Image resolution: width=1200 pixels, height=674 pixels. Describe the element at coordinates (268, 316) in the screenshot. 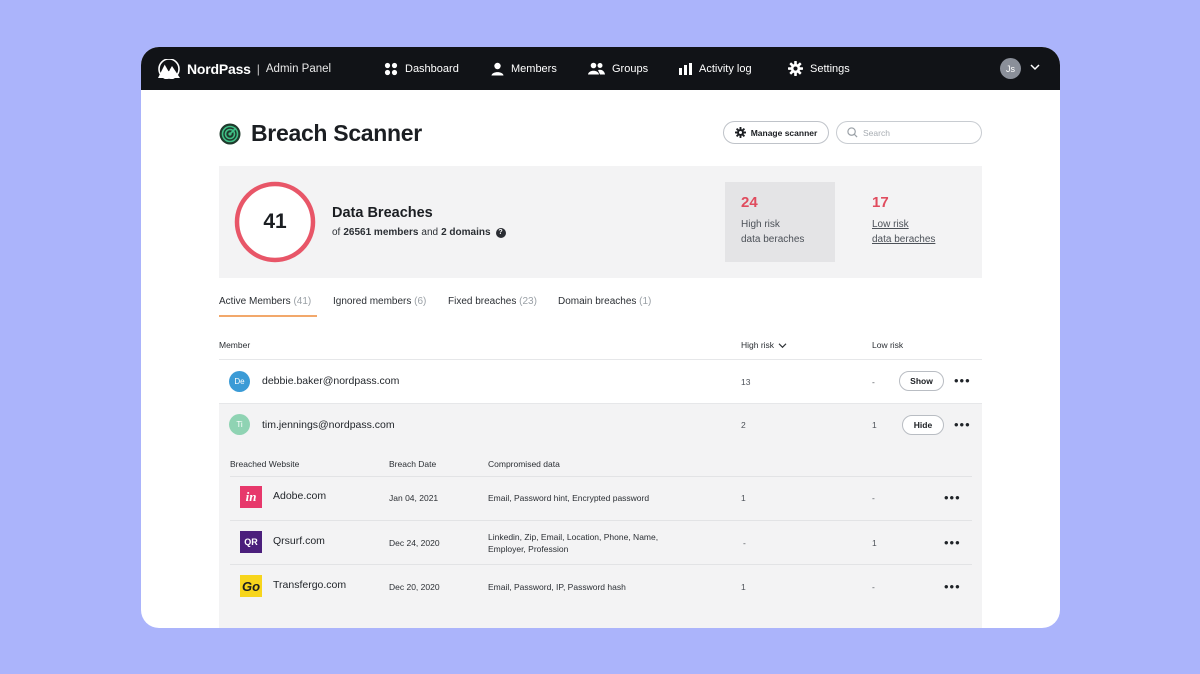

I see `active-tab-indicator` at that location.